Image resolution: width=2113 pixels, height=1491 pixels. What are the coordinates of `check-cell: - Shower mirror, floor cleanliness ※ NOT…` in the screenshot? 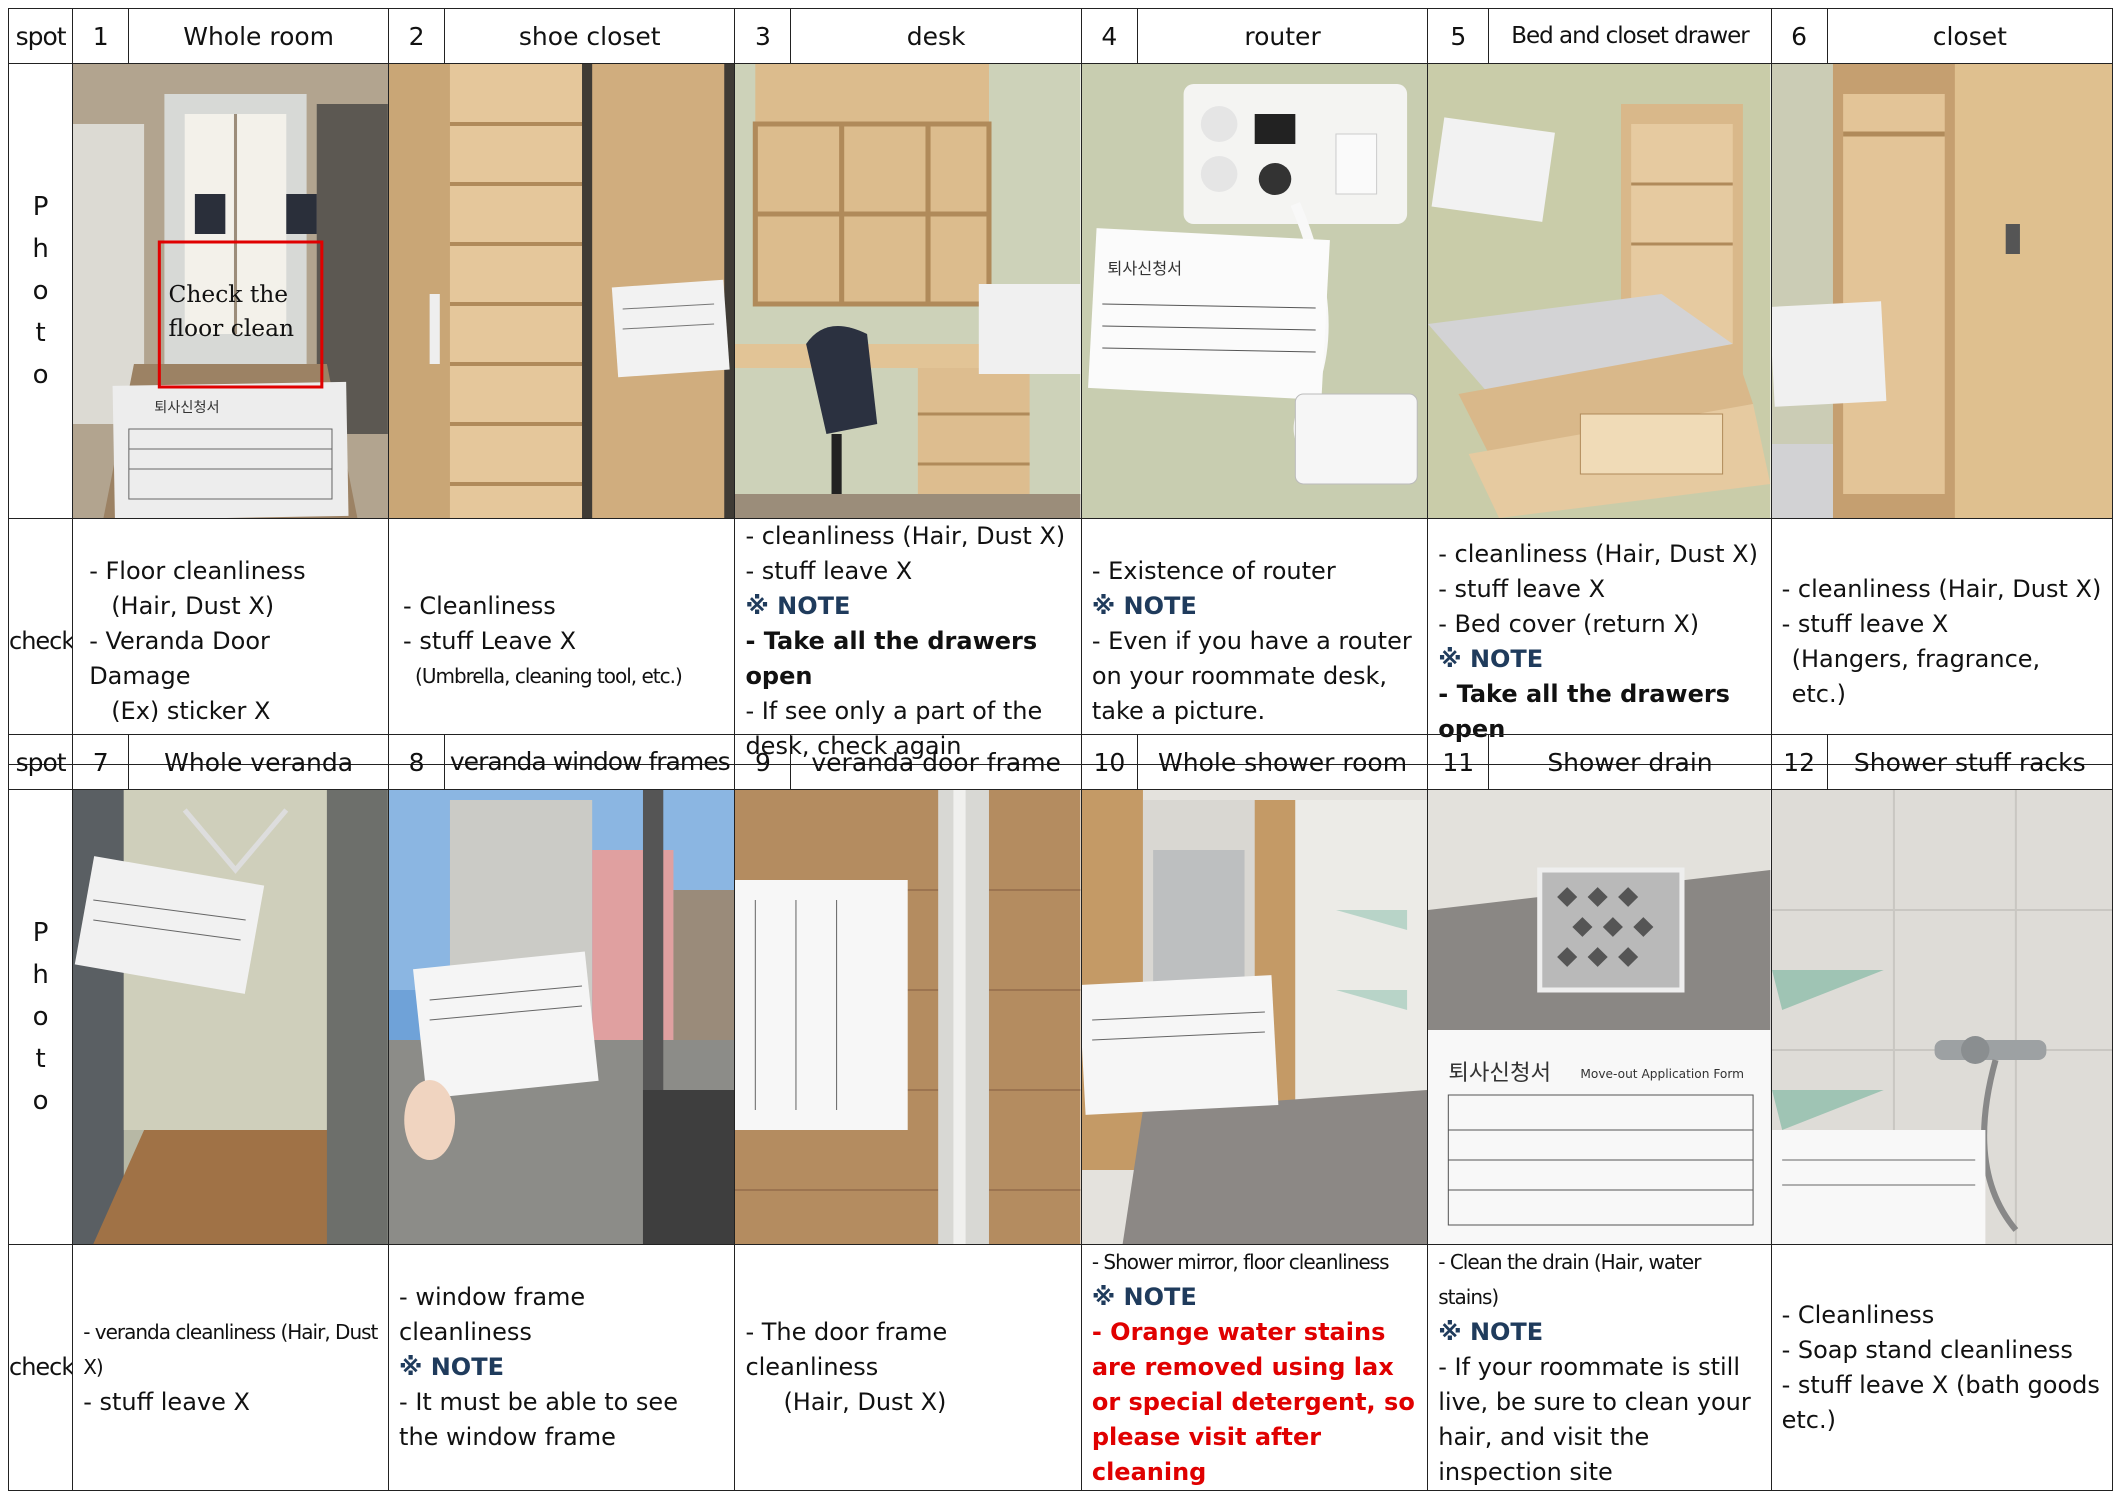 It's located at (1254, 1367).